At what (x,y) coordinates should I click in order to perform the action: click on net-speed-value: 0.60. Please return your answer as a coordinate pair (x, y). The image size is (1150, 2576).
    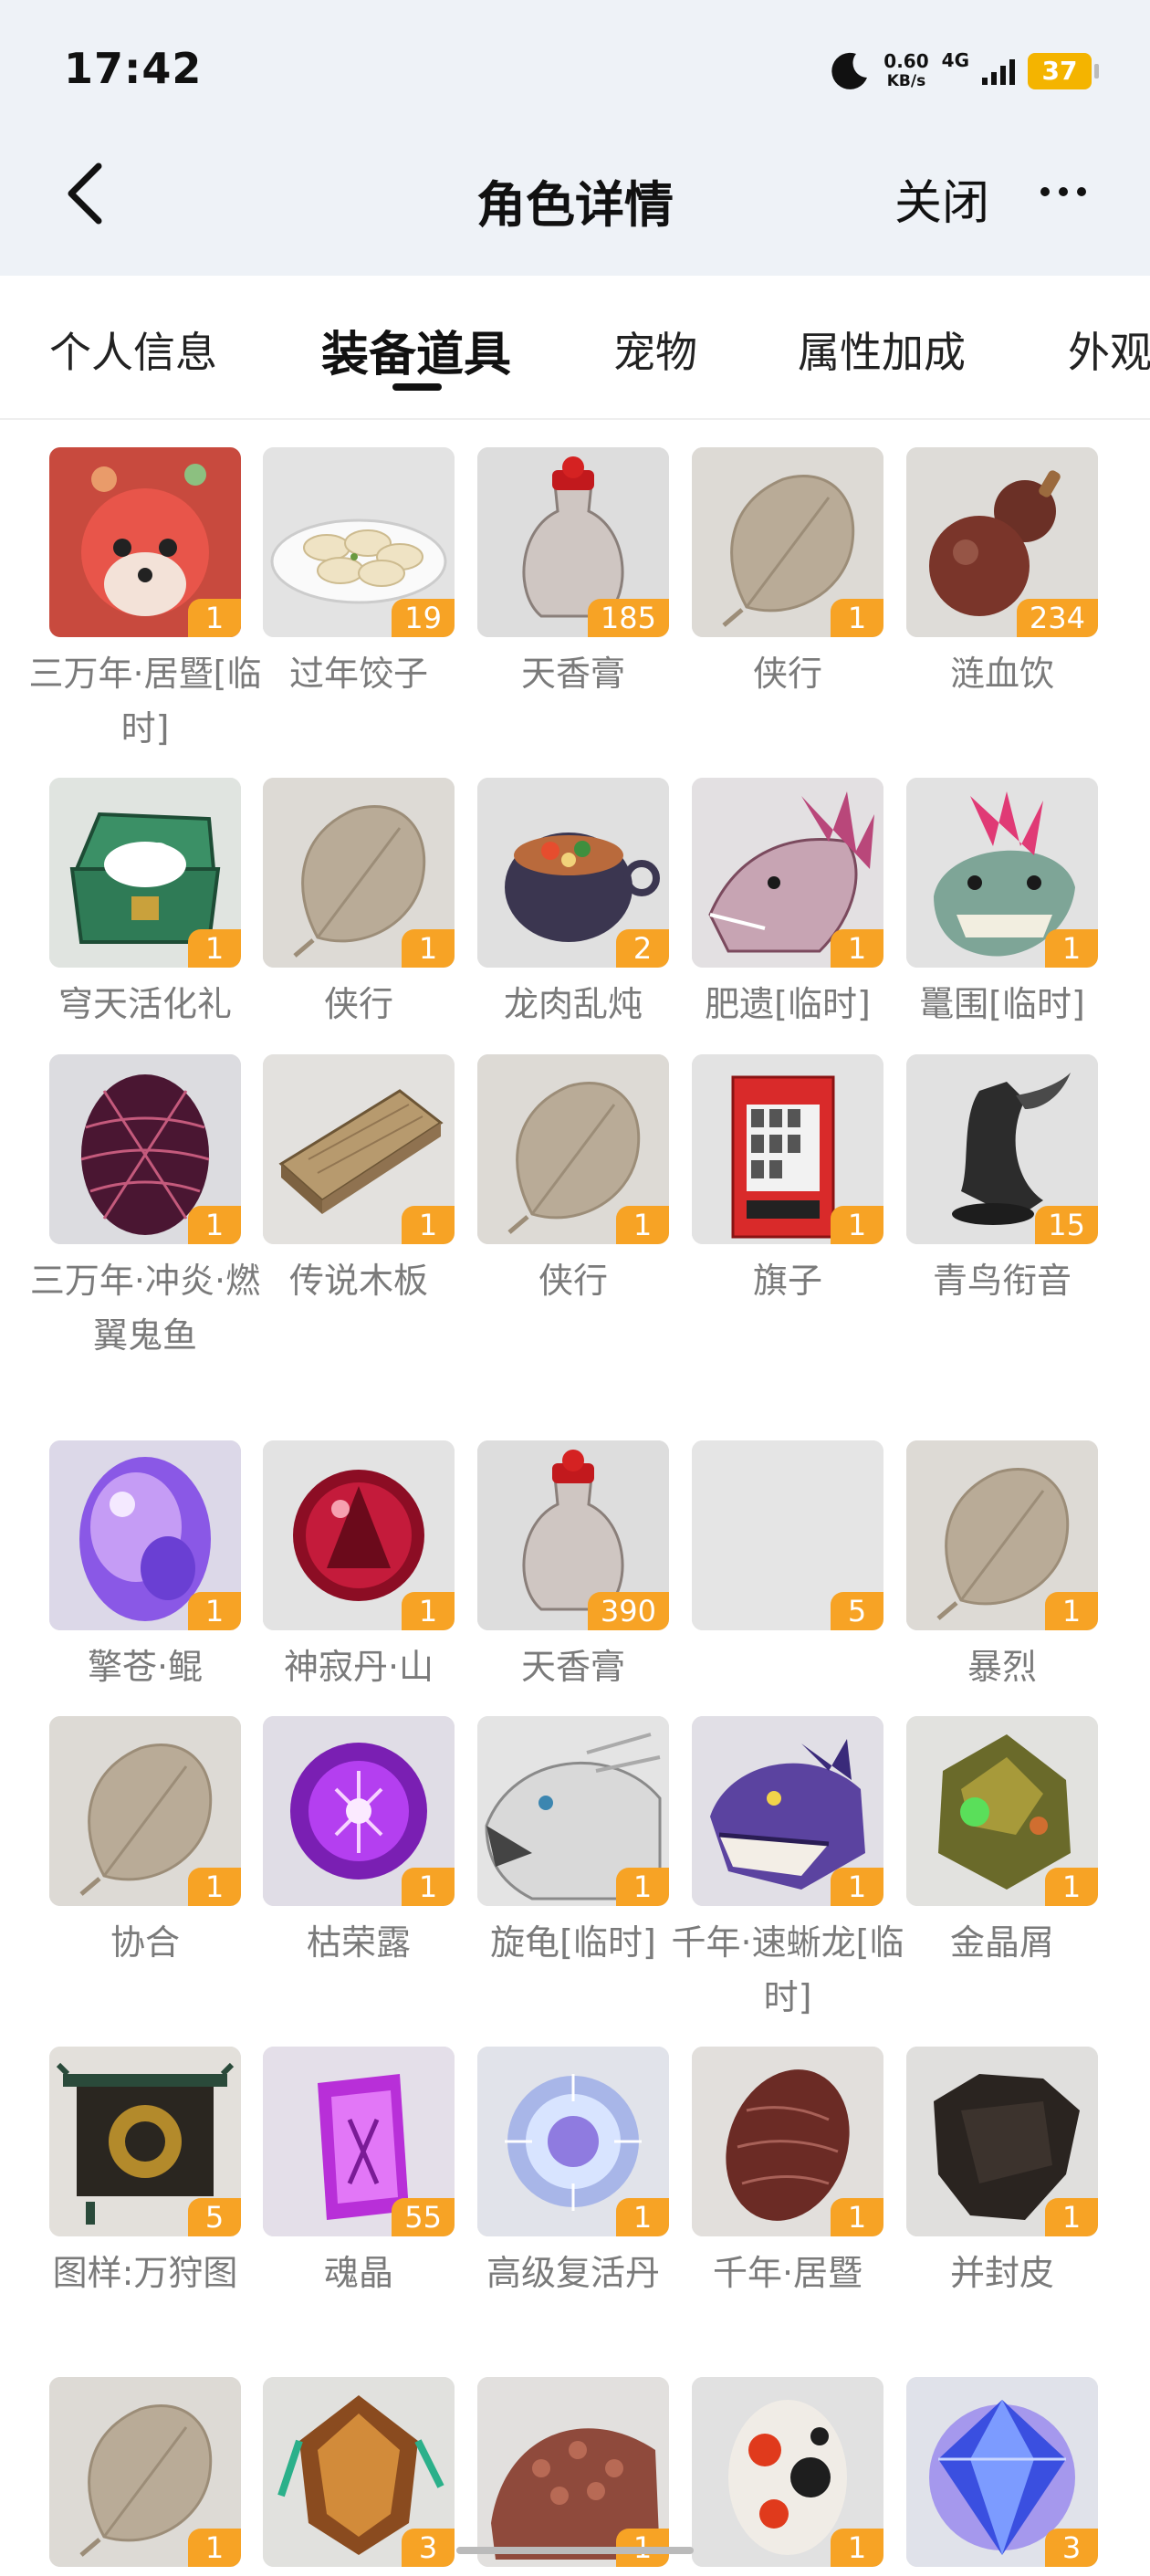
    Looking at the image, I should click on (906, 61).